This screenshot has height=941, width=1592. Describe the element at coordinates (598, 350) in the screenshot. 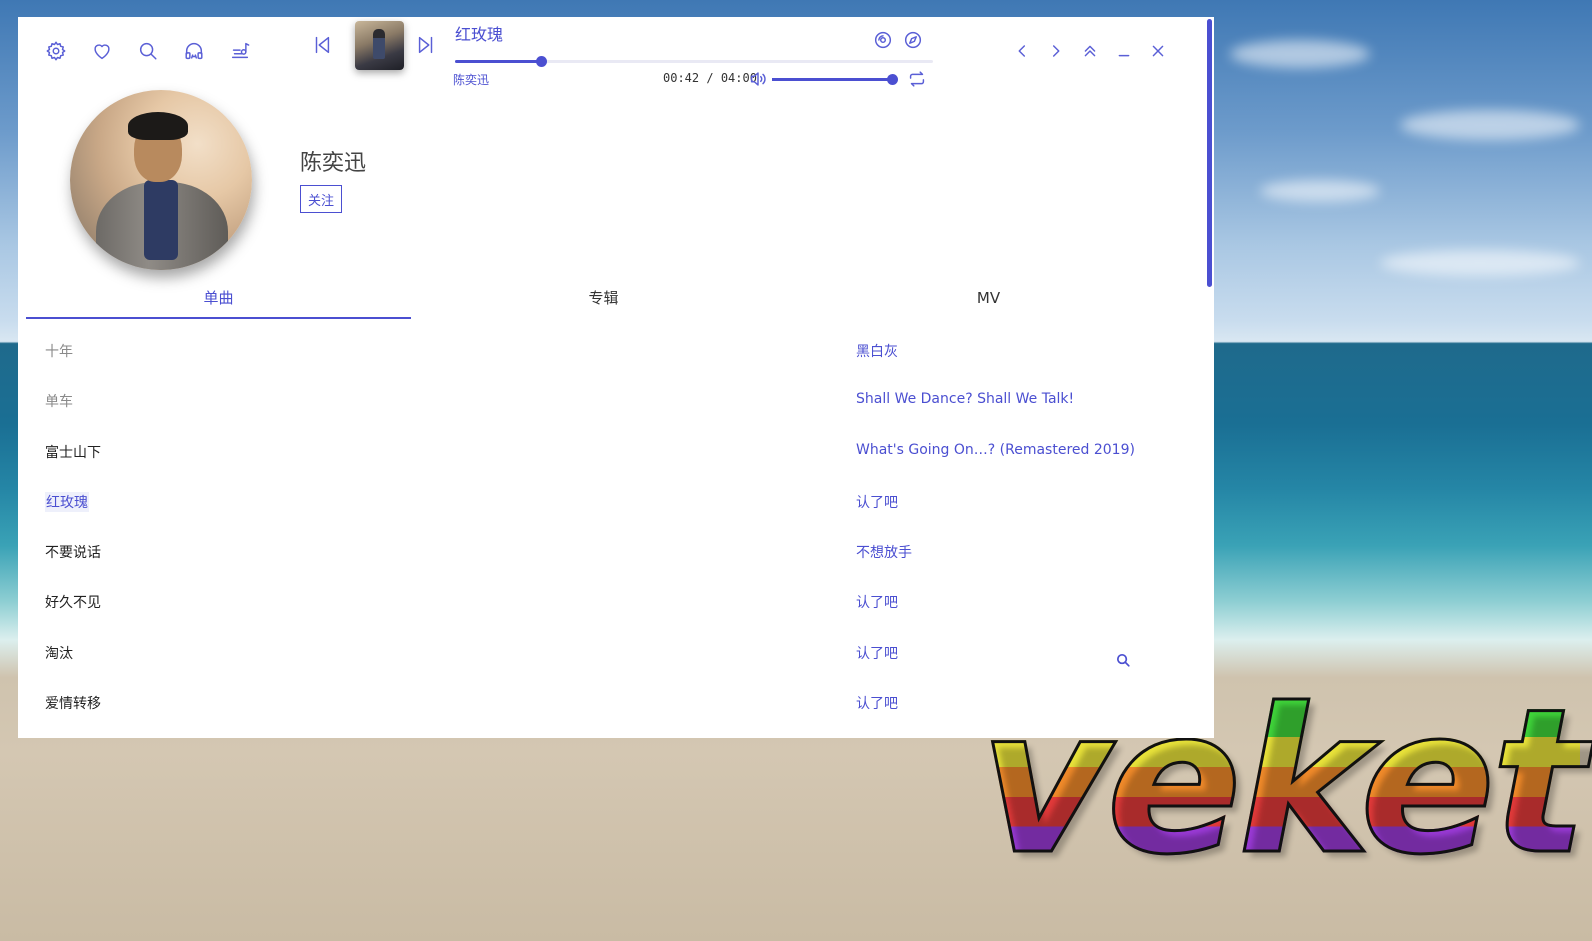

I see `table-row: 十年 黑白灰` at that location.